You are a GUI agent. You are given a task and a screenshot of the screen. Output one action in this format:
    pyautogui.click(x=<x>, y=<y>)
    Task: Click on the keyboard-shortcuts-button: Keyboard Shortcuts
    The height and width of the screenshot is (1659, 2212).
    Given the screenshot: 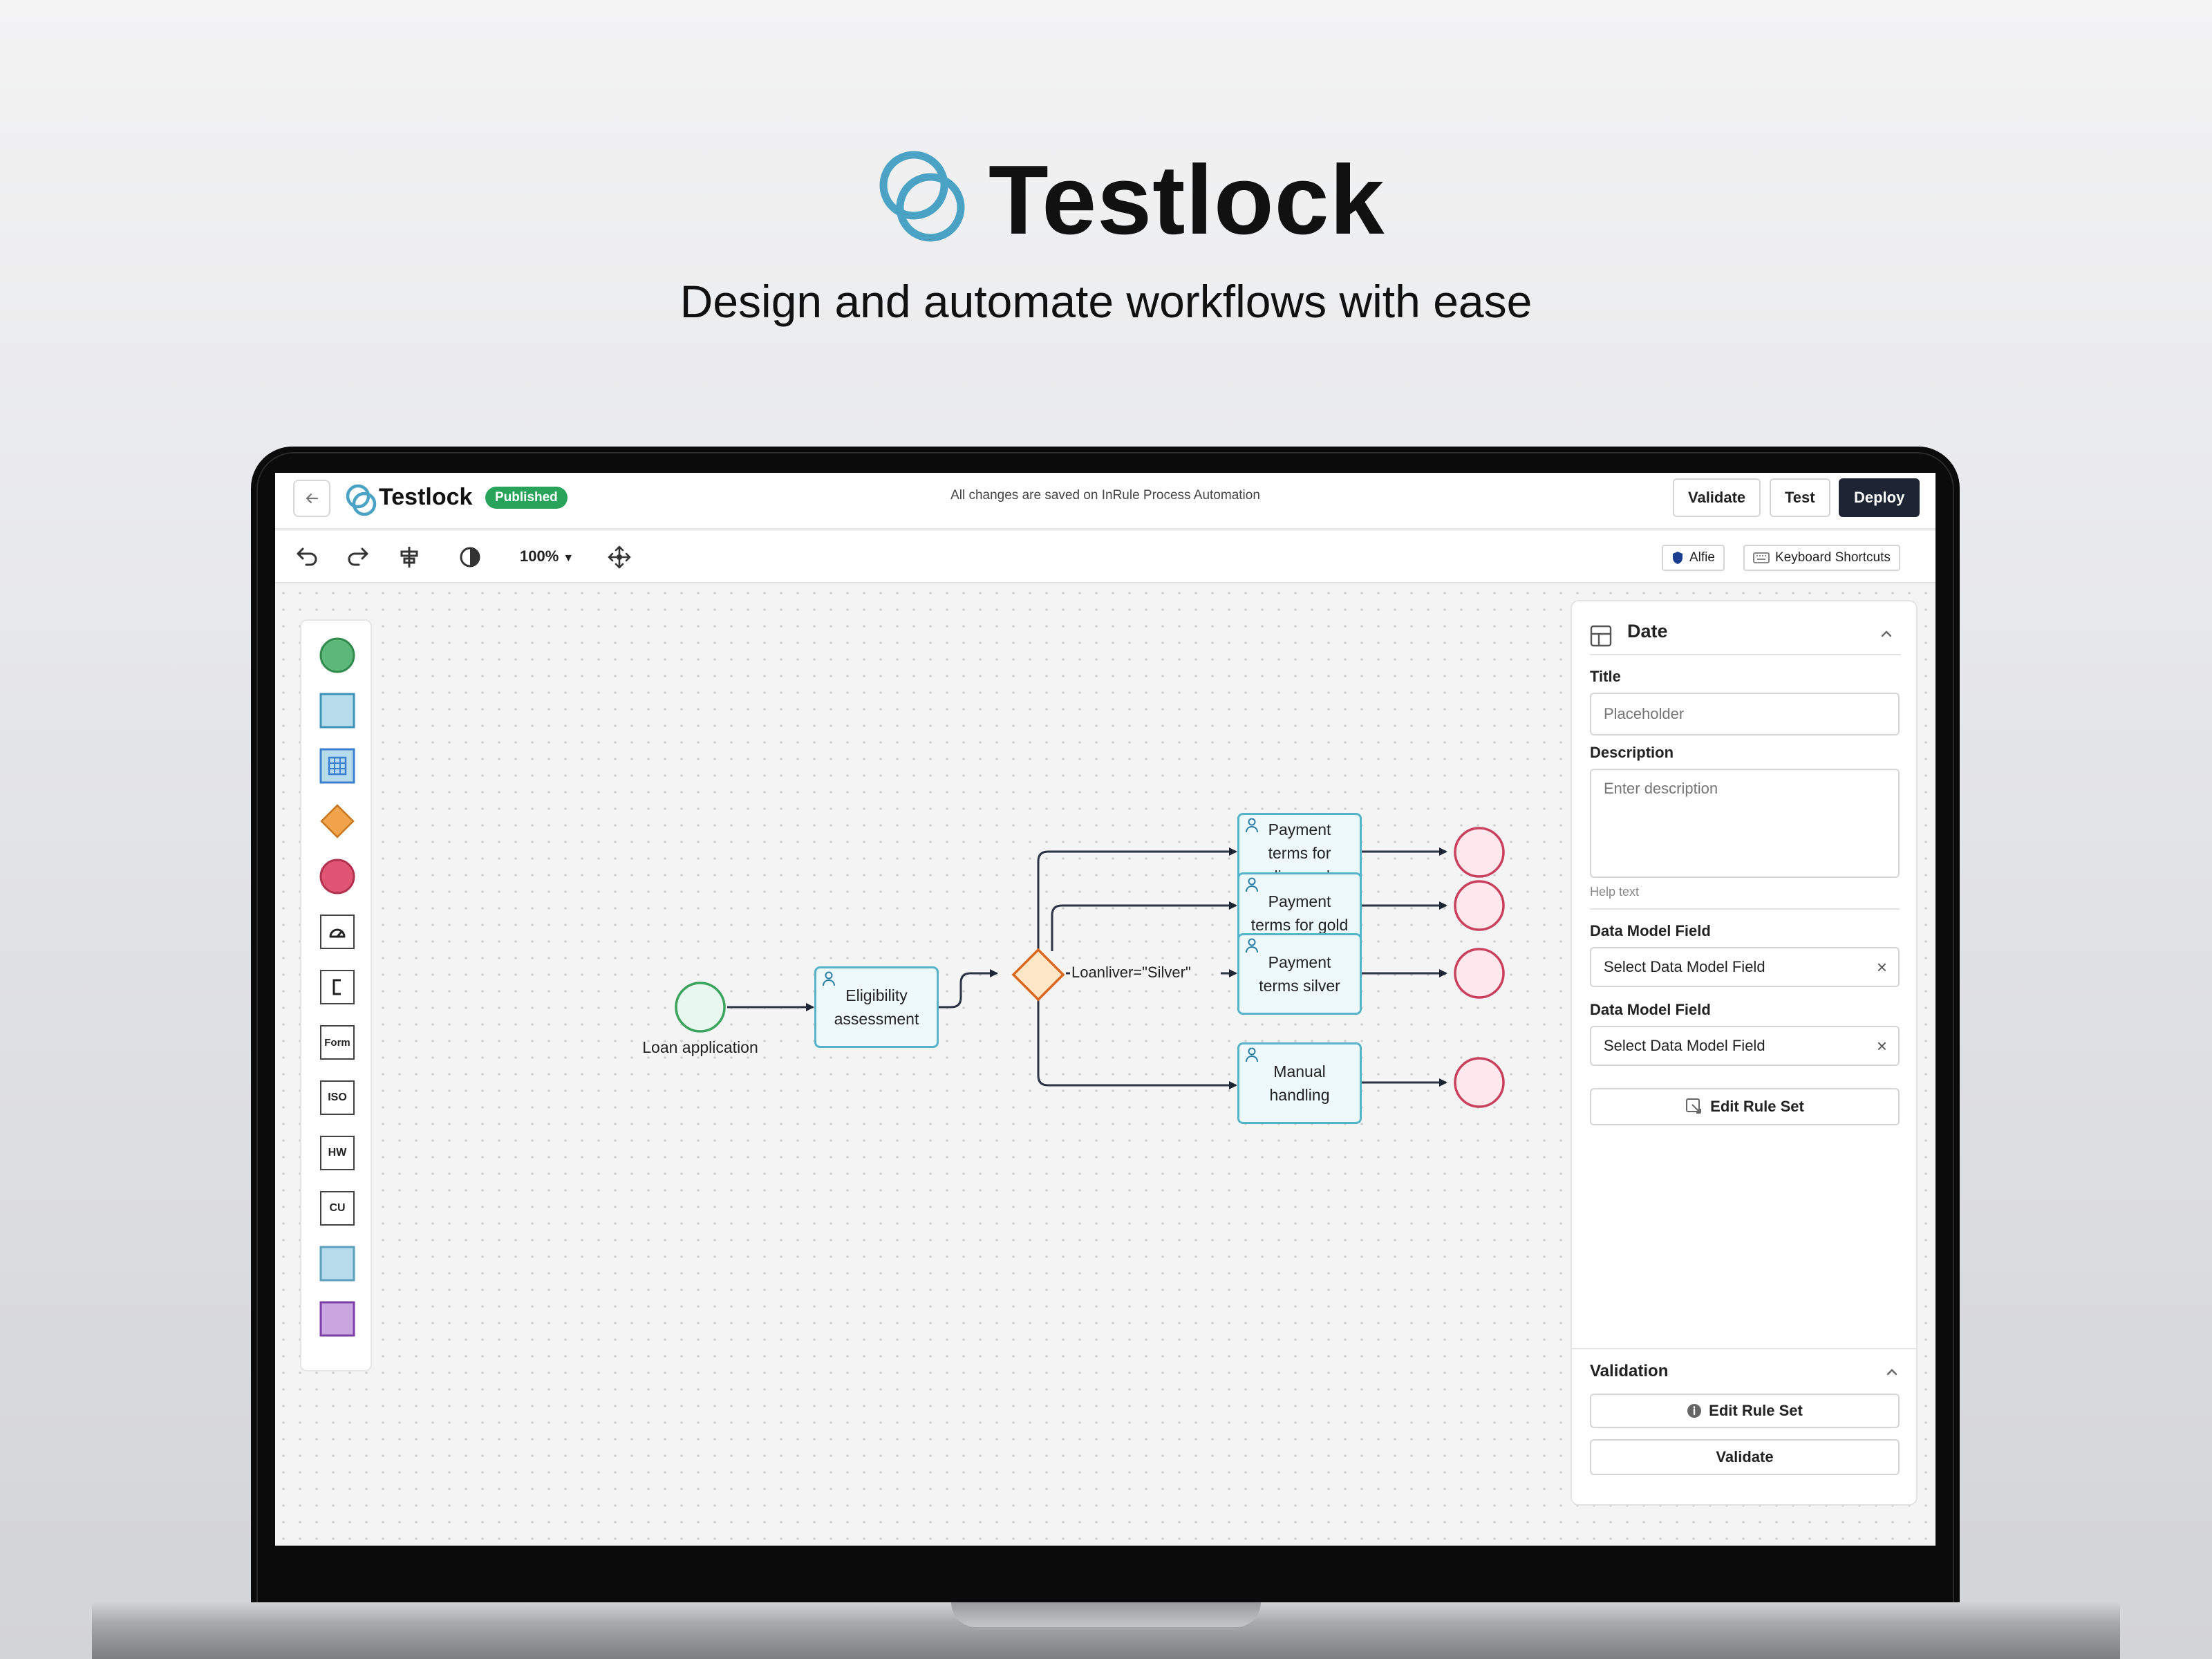 What is the action you would take?
    pyautogui.click(x=1821, y=558)
    